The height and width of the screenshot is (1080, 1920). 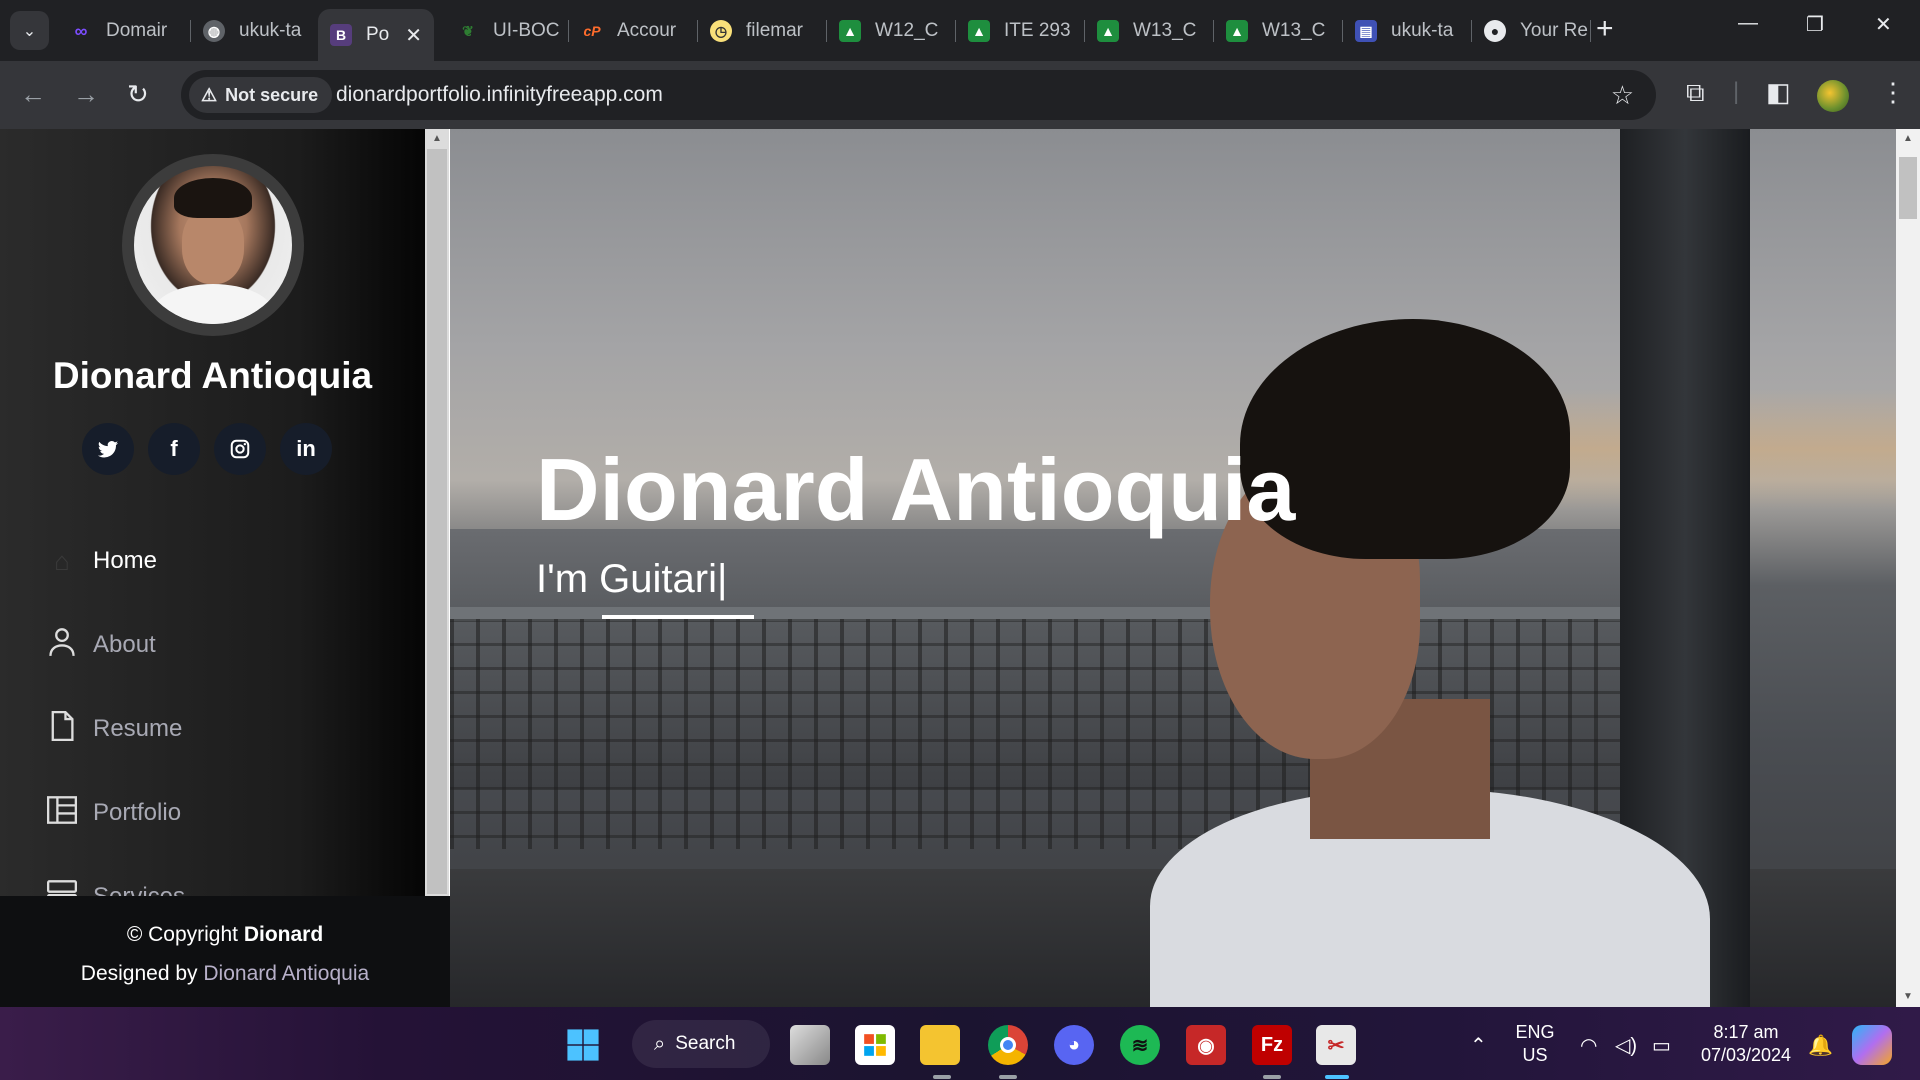 What do you see at coordinates (108, 449) in the screenshot?
I see `twitter-icon` at bounding box center [108, 449].